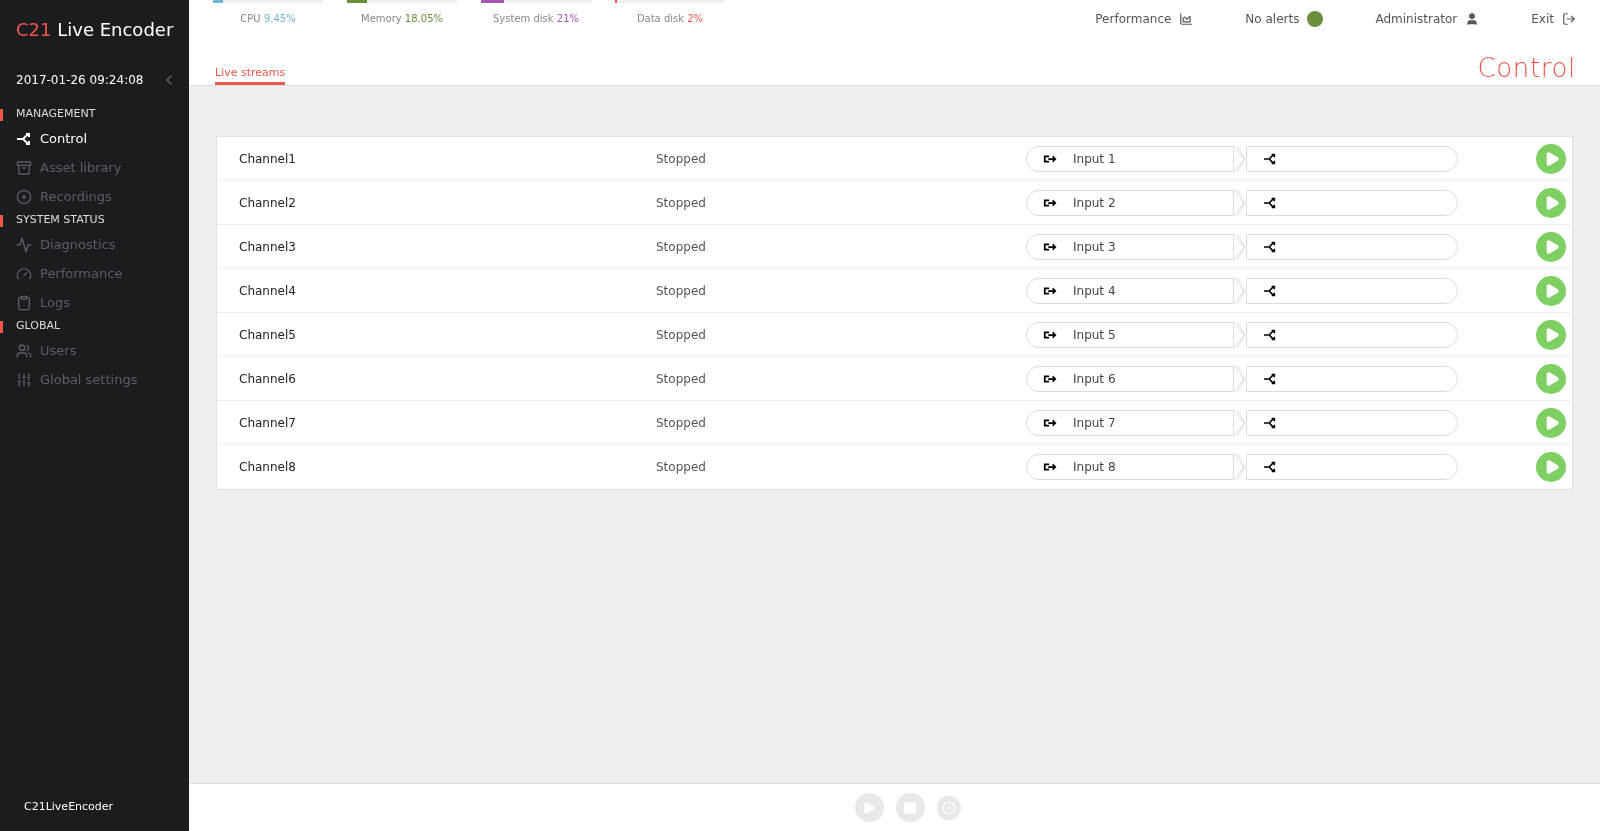 This screenshot has height=831, width=1600. I want to click on channel-name: Channel6, so click(267, 379).